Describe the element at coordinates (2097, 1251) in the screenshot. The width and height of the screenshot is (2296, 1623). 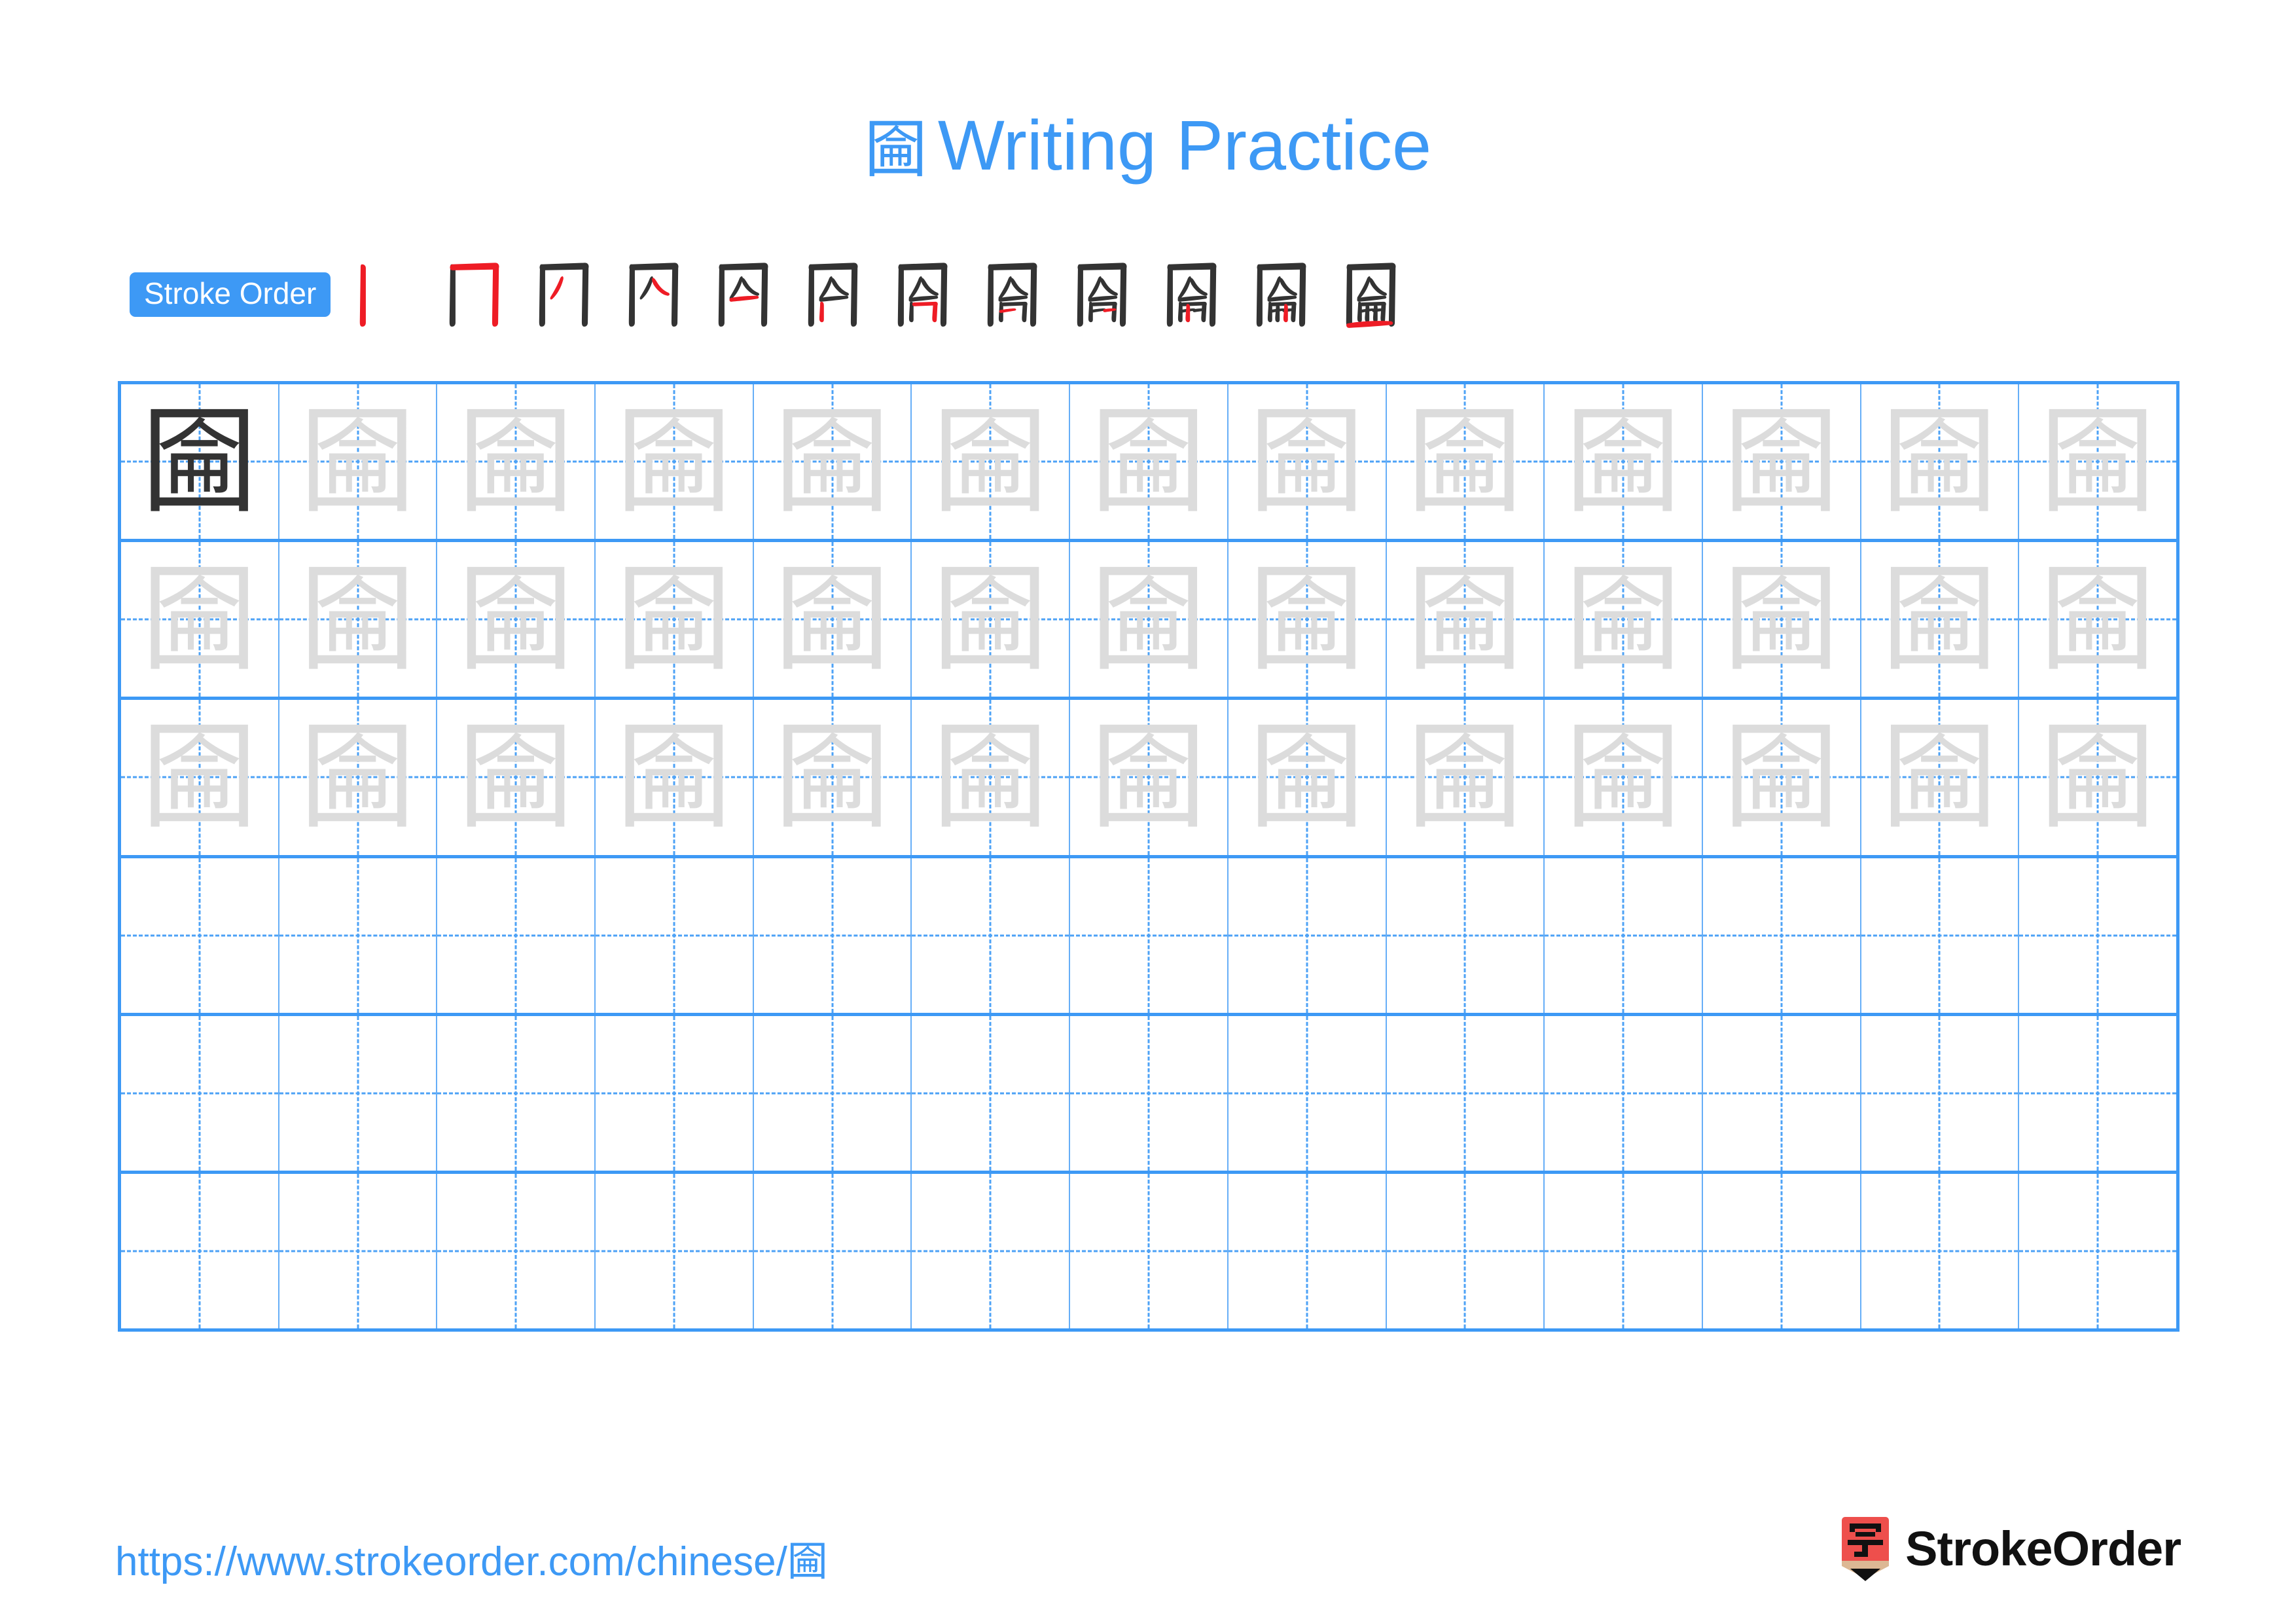
I see `practice-cell-r6-c13` at that location.